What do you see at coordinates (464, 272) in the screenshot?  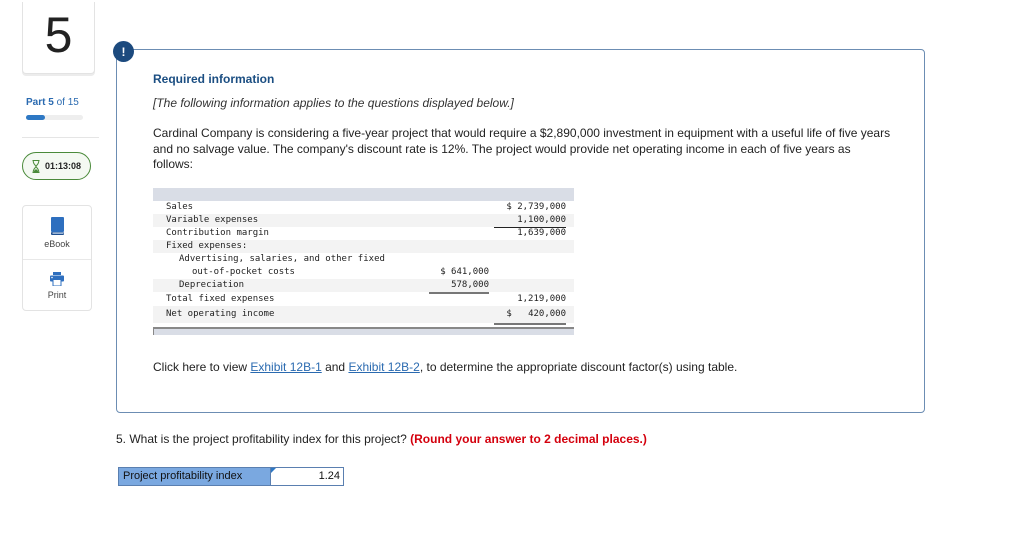 I see `row-value: $ 641,000` at bounding box center [464, 272].